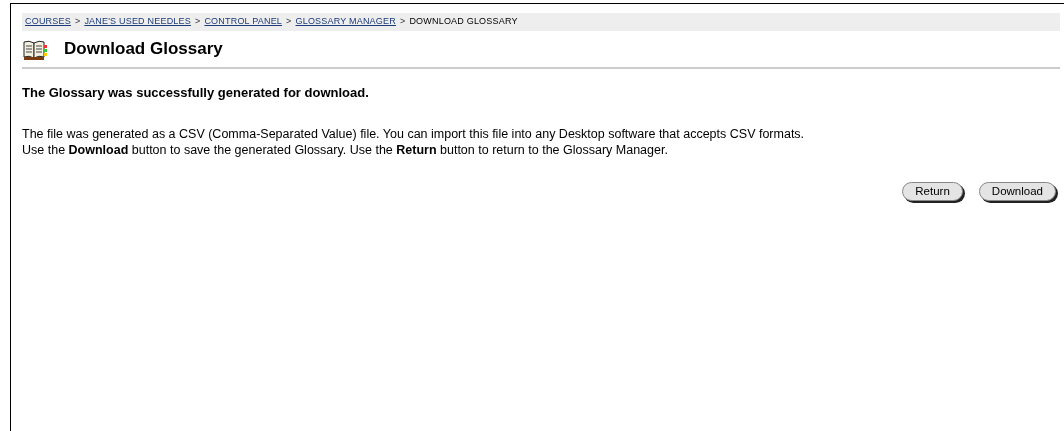  Describe the element at coordinates (48, 21) in the screenshot. I see `breadcrumb-link: COURSES` at that location.